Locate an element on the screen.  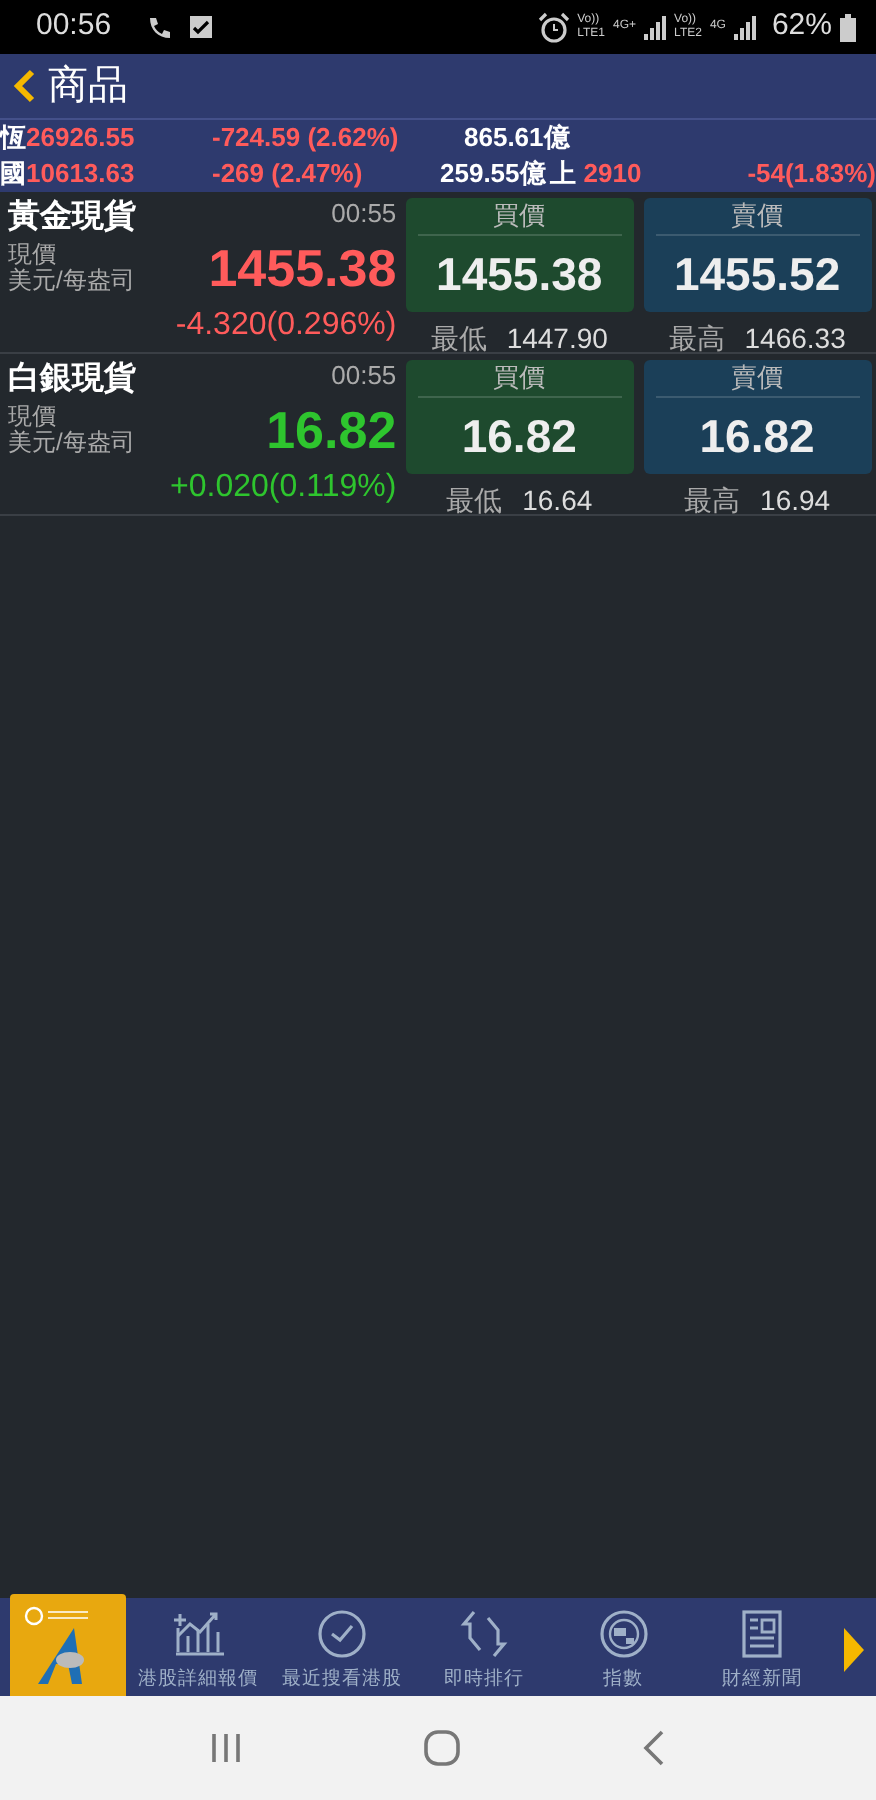
low-value: 16.64 is located at coordinates (557, 500).